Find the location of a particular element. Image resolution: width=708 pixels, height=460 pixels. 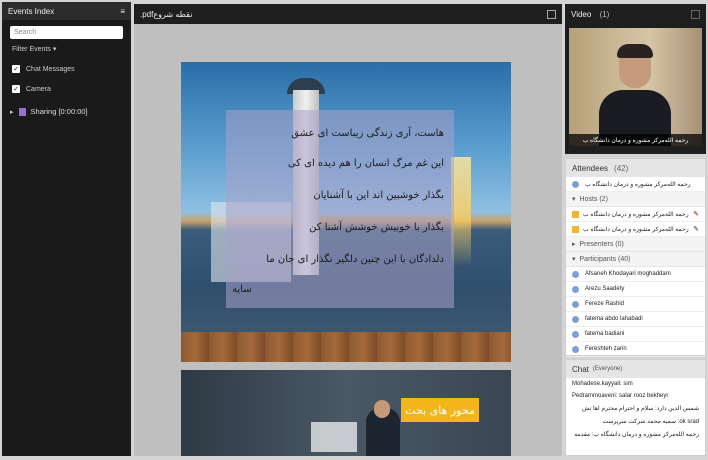

filter-events-dropdown: Filter Events ▾ is located at coordinates (66, 49).